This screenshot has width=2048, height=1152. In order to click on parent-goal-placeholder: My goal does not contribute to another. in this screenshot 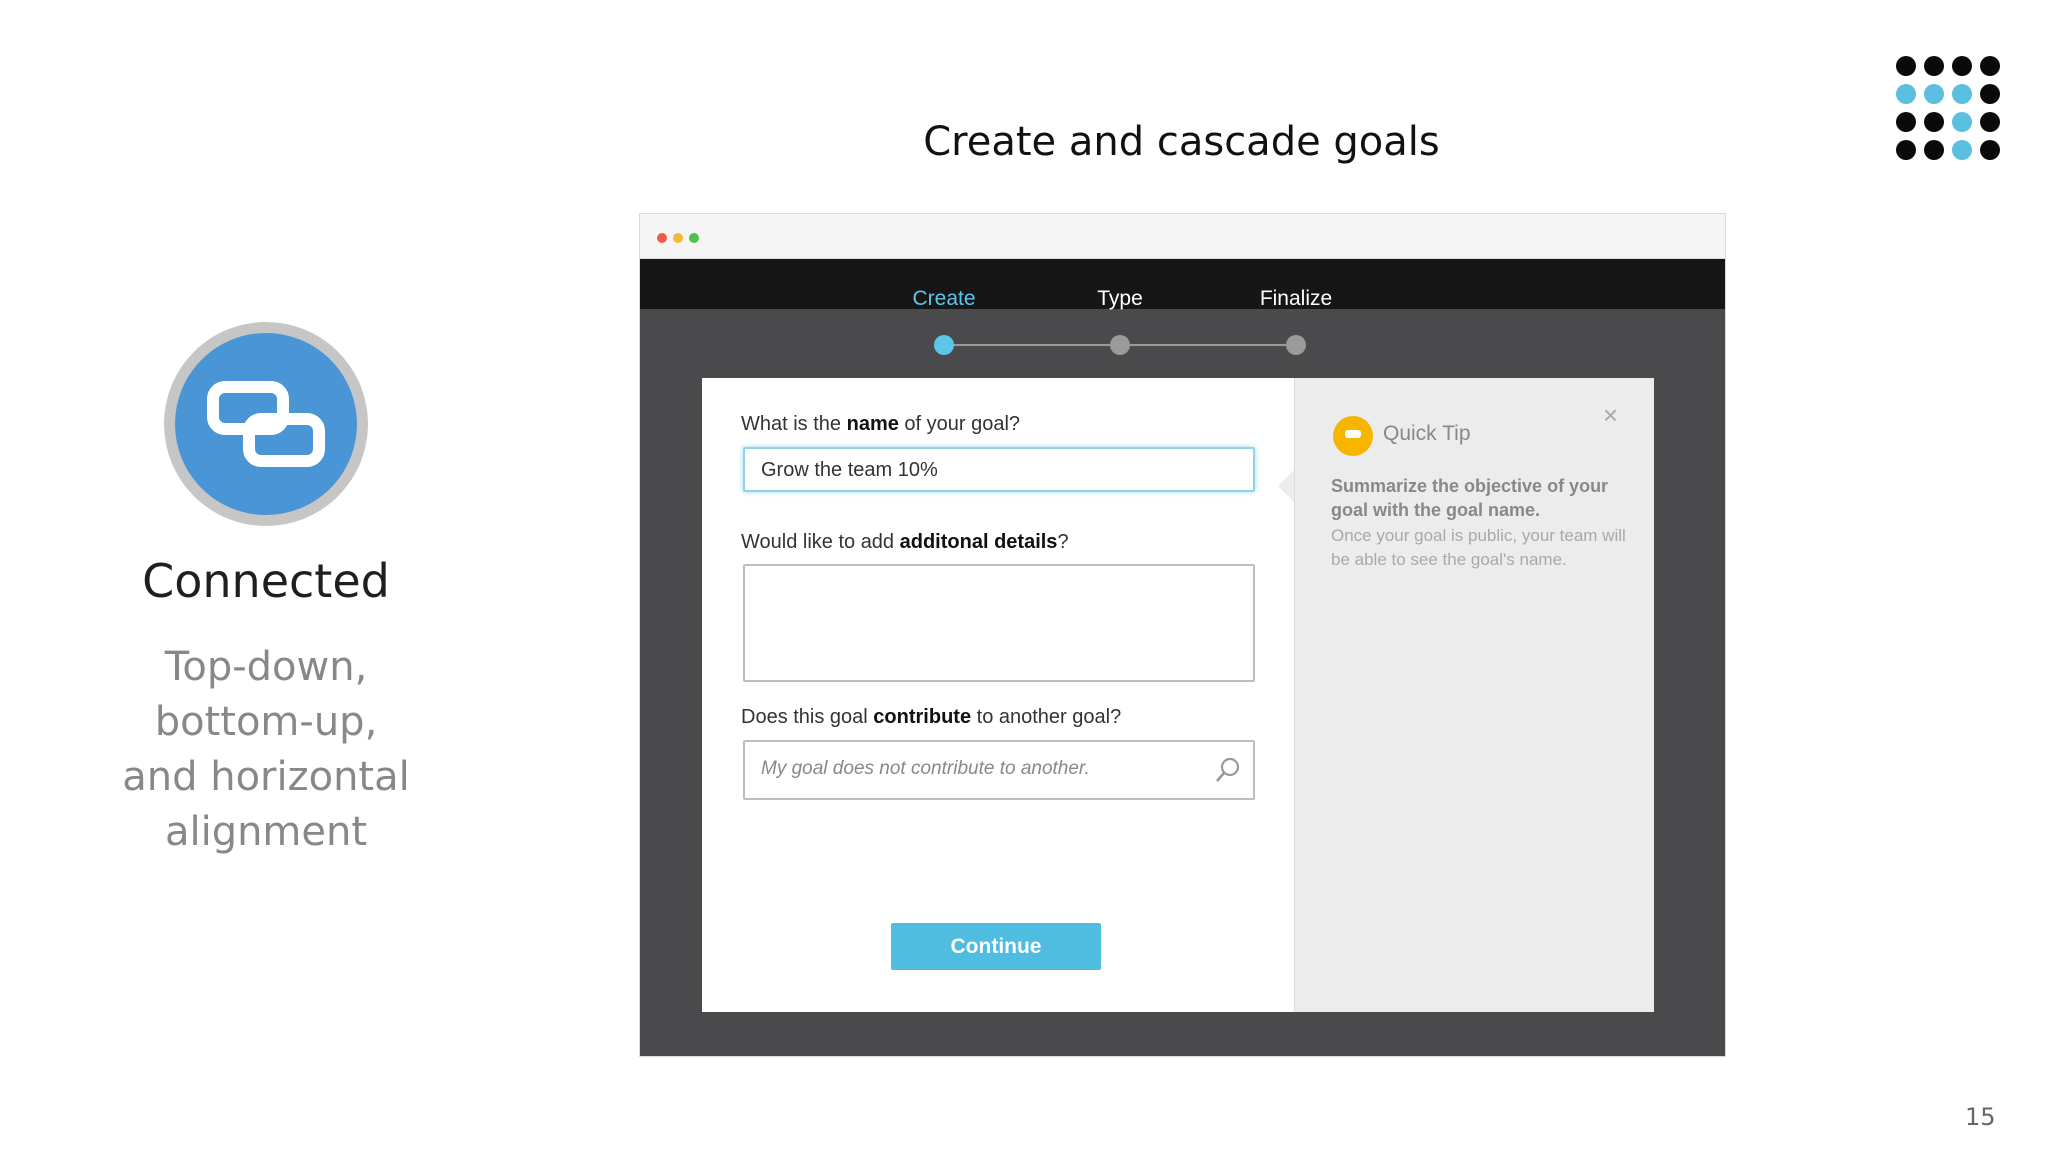, I will do `click(925, 768)`.